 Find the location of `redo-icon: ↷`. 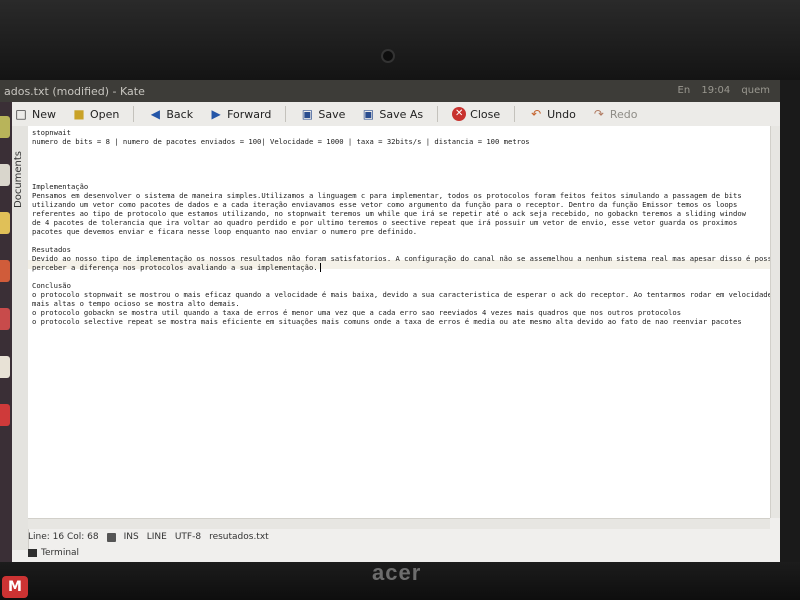

redo-icon: ↷ is located at coordinates (598, 114).